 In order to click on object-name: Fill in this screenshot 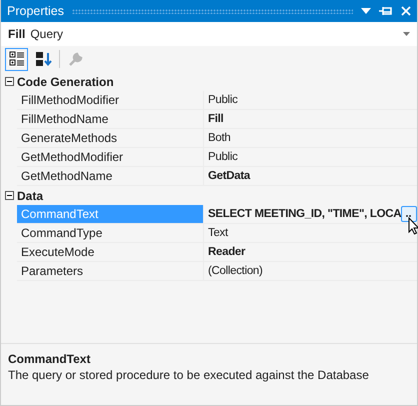, I will do `click(17, 34)`.